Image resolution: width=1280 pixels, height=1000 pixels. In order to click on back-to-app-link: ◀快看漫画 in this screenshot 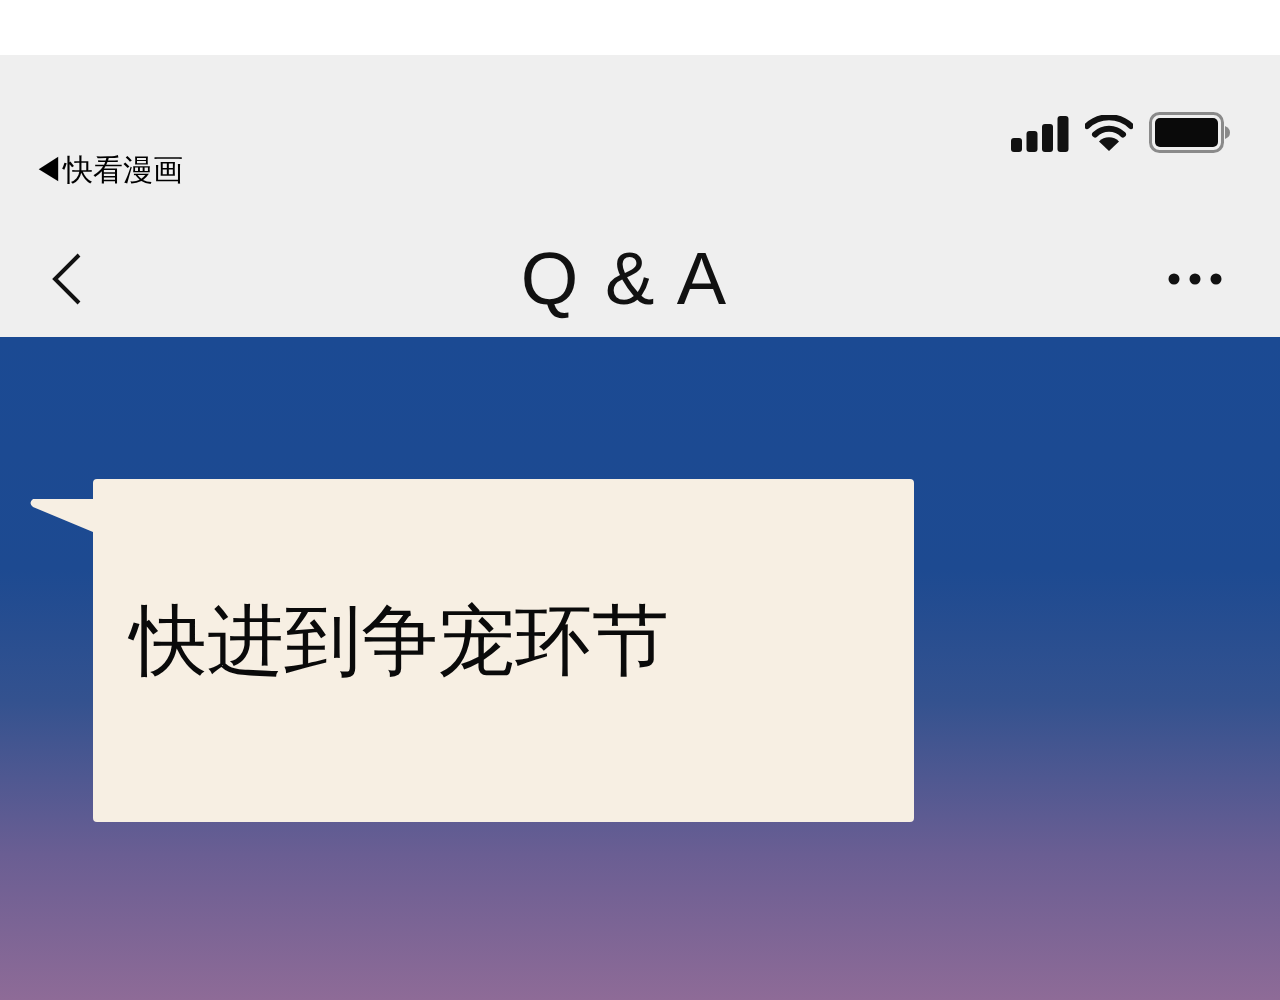, I will do `click(108, 170)`.